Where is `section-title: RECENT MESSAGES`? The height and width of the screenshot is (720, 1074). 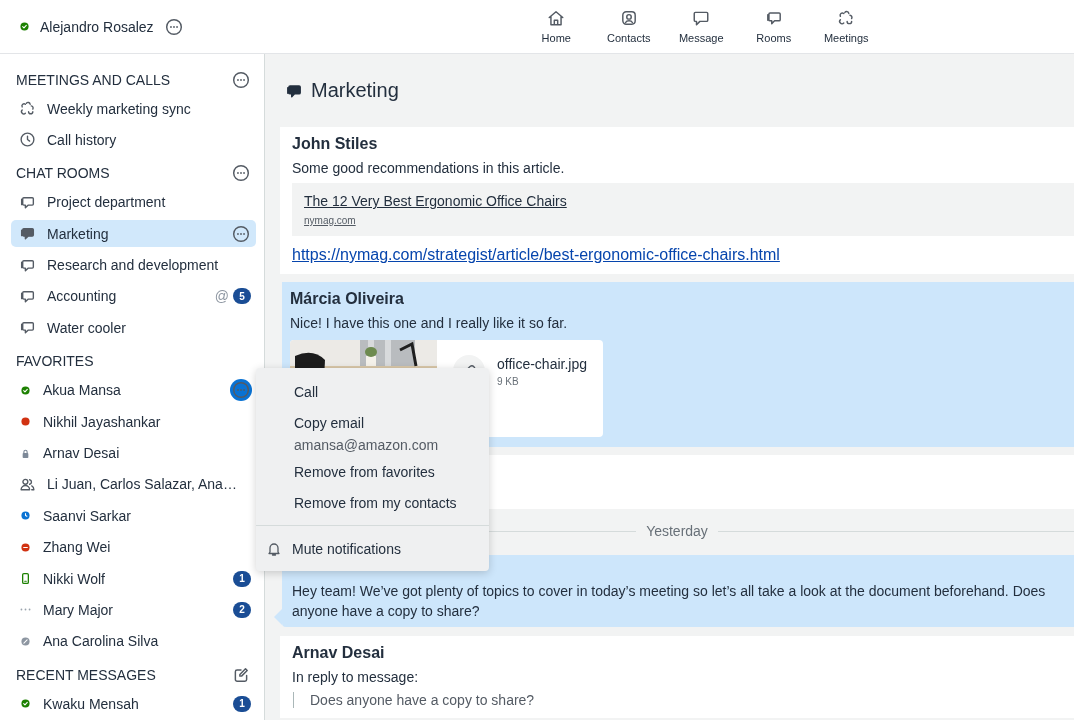 section-title: RECENT MESSAGES is located at coordinates (86, 674).